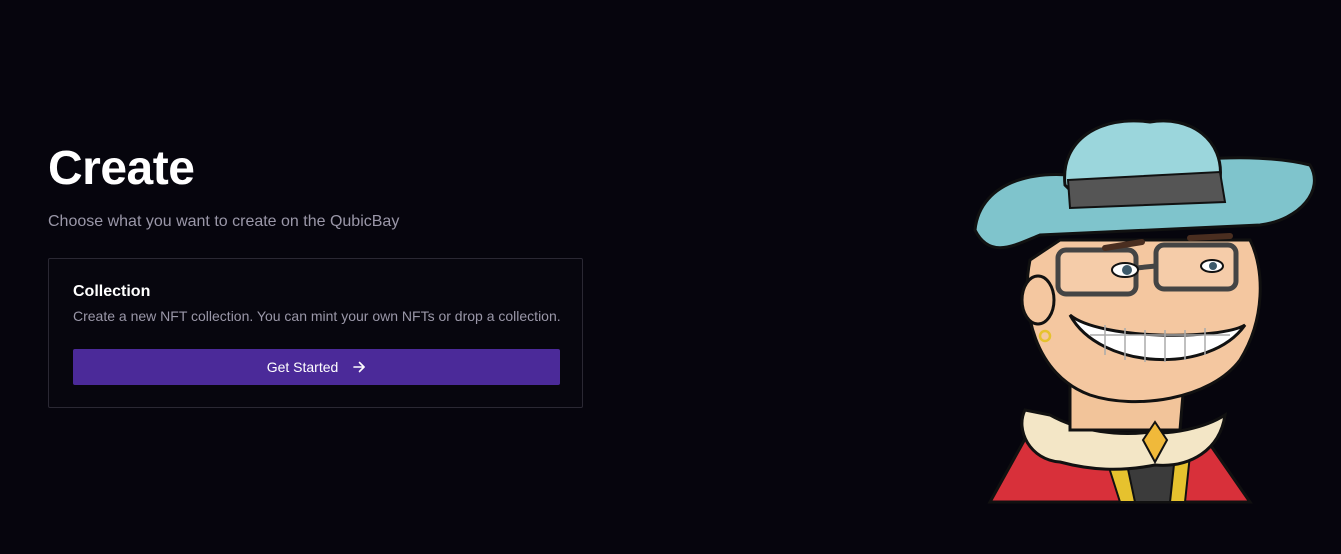  What do you see at coordinates (359, 367) in the screenshot?
I see `arrow-right-icon` at bounding box center [359, 367].